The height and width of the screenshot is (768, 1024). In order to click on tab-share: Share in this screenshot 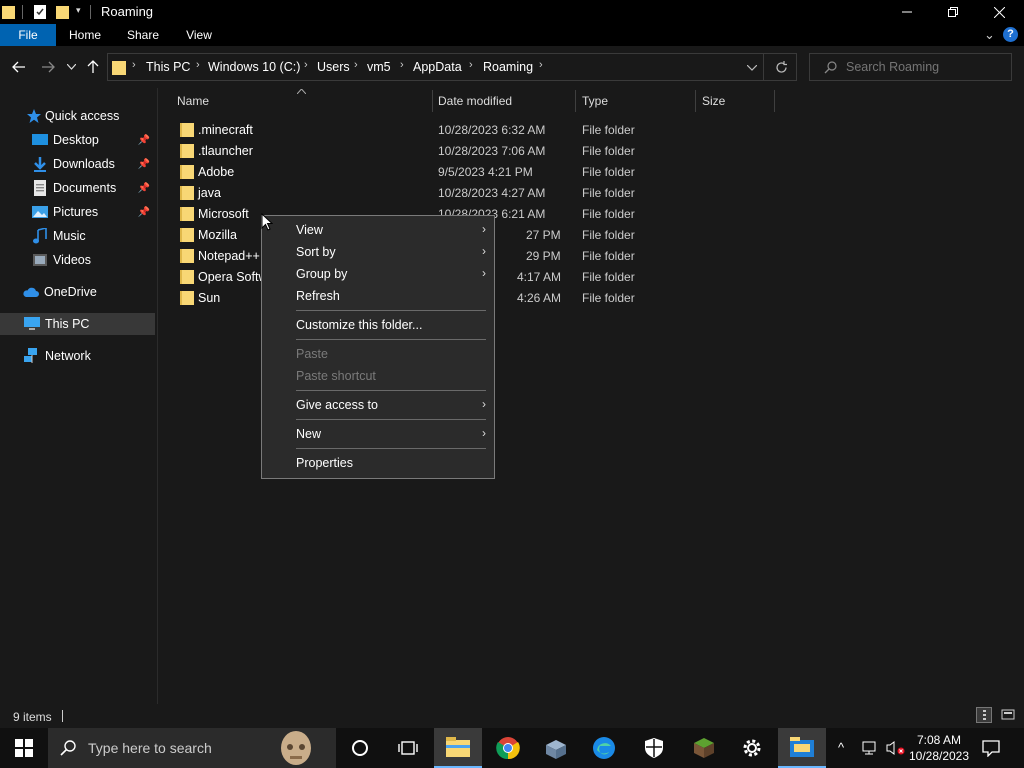, I will do `click(143, 35)`.